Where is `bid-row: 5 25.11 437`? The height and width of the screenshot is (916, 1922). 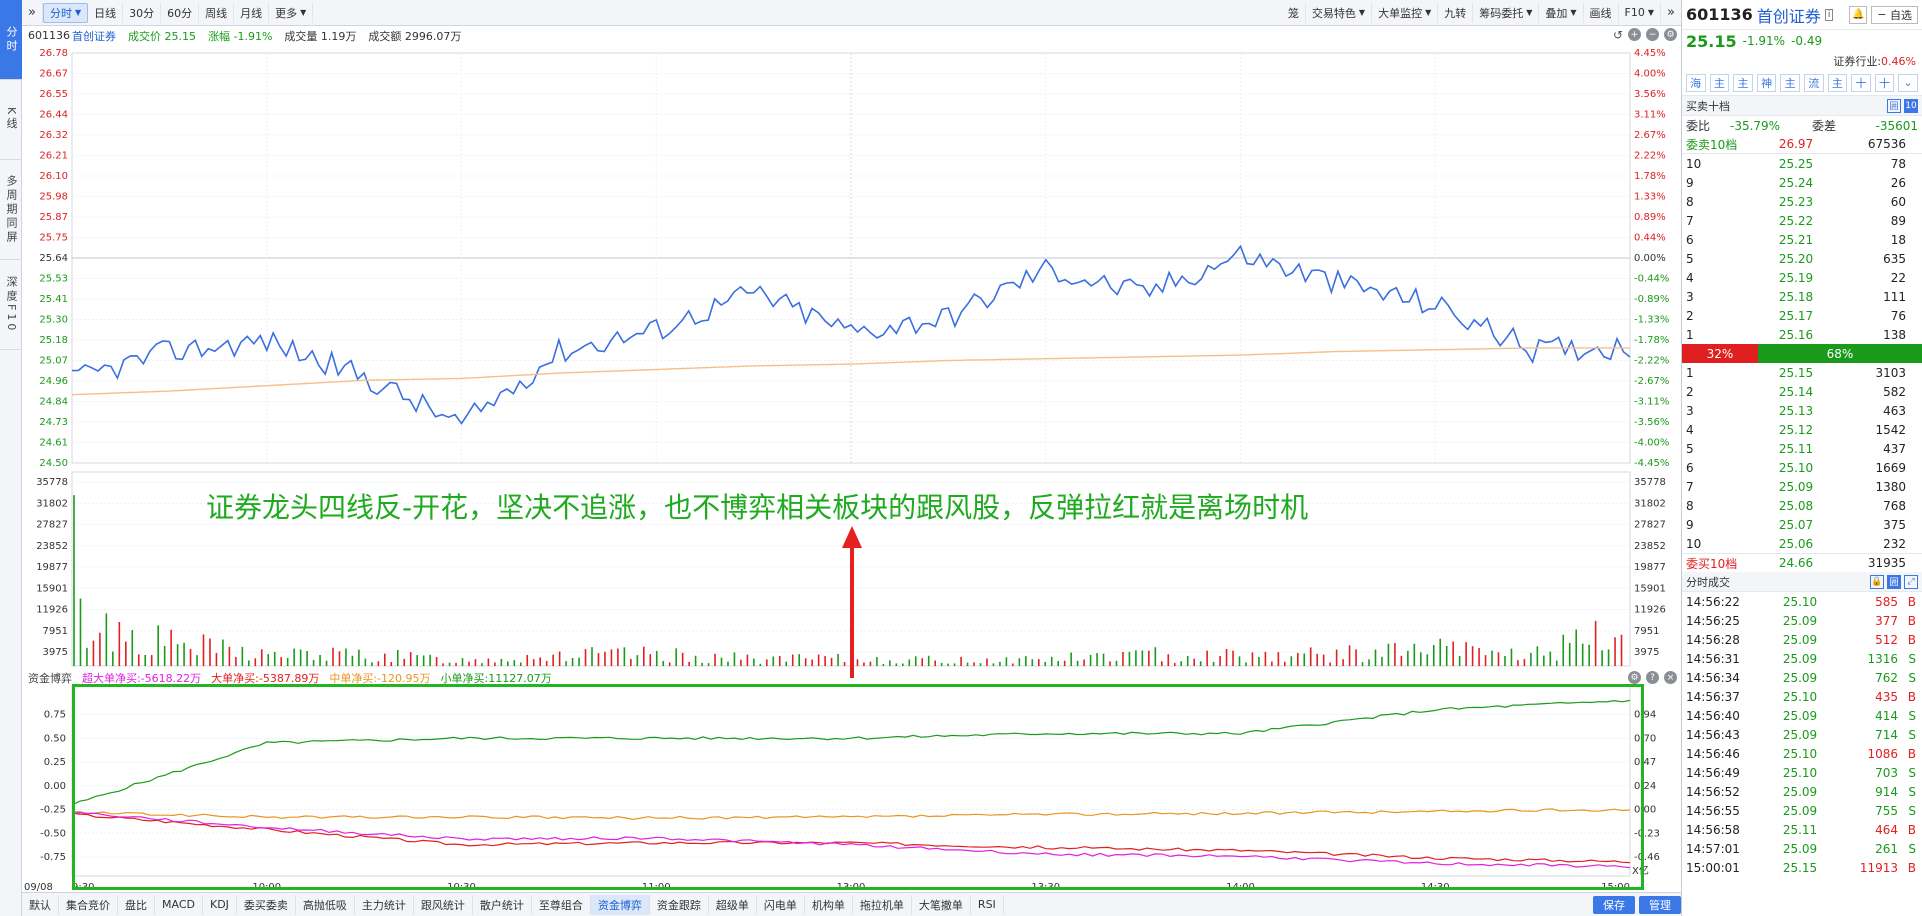
bid-row: 5 25.11 437 is located at coordinates (1802, 448).